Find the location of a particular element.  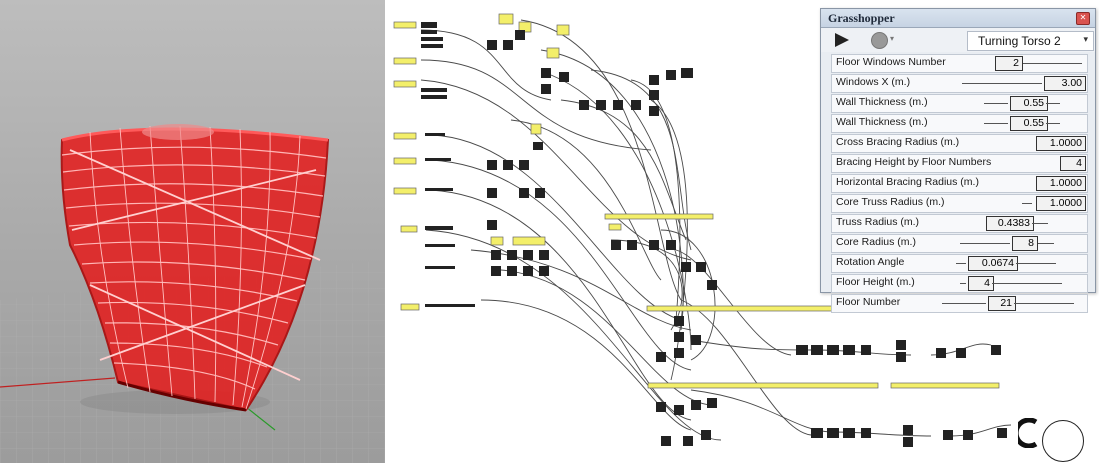

slider-core-truss-radius: Core Truss Radius (m.) 1.0000 is located at coordinates (959, 203).